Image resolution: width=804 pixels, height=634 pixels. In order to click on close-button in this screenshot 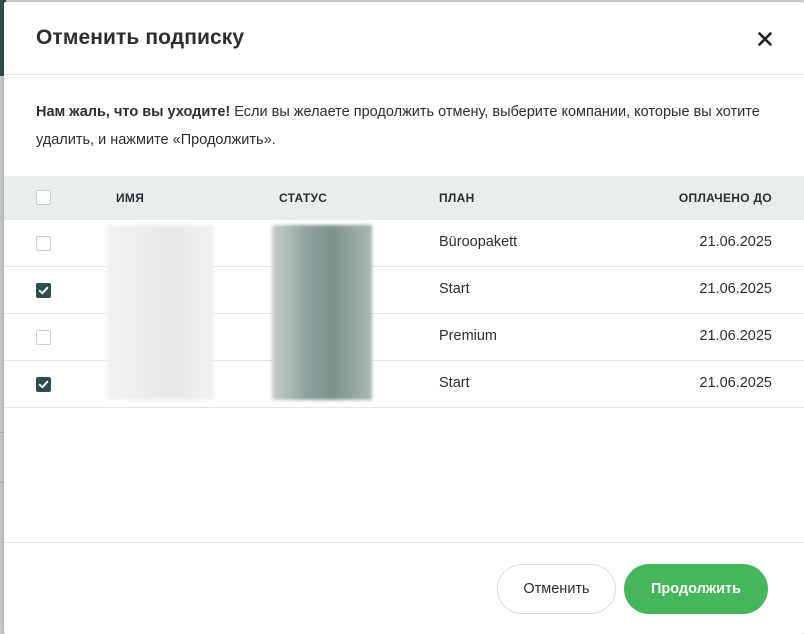, I will do `click(765, 39)`.